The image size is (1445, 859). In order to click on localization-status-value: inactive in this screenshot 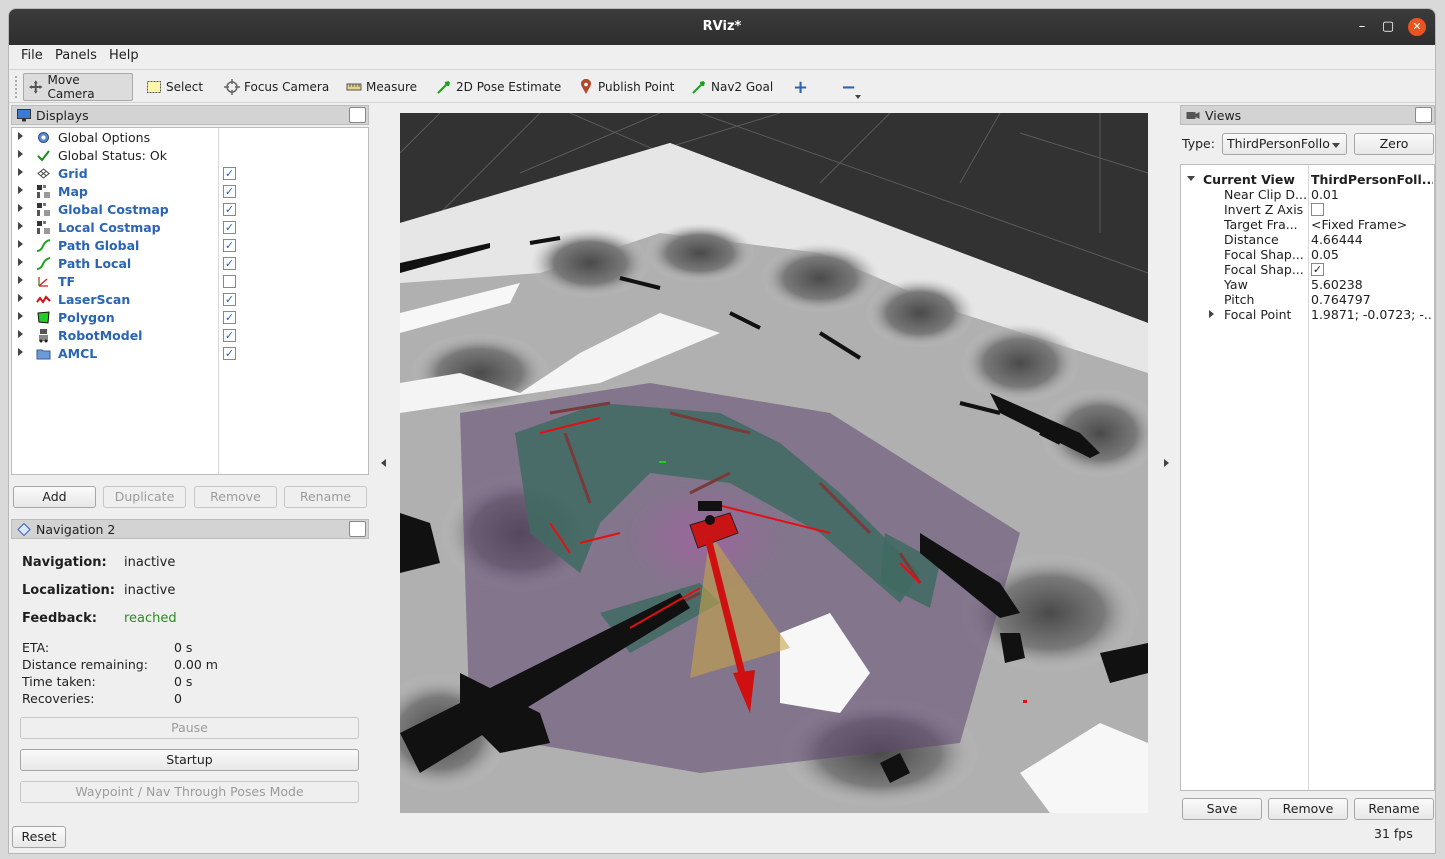, I will do `click(150, 590)`.